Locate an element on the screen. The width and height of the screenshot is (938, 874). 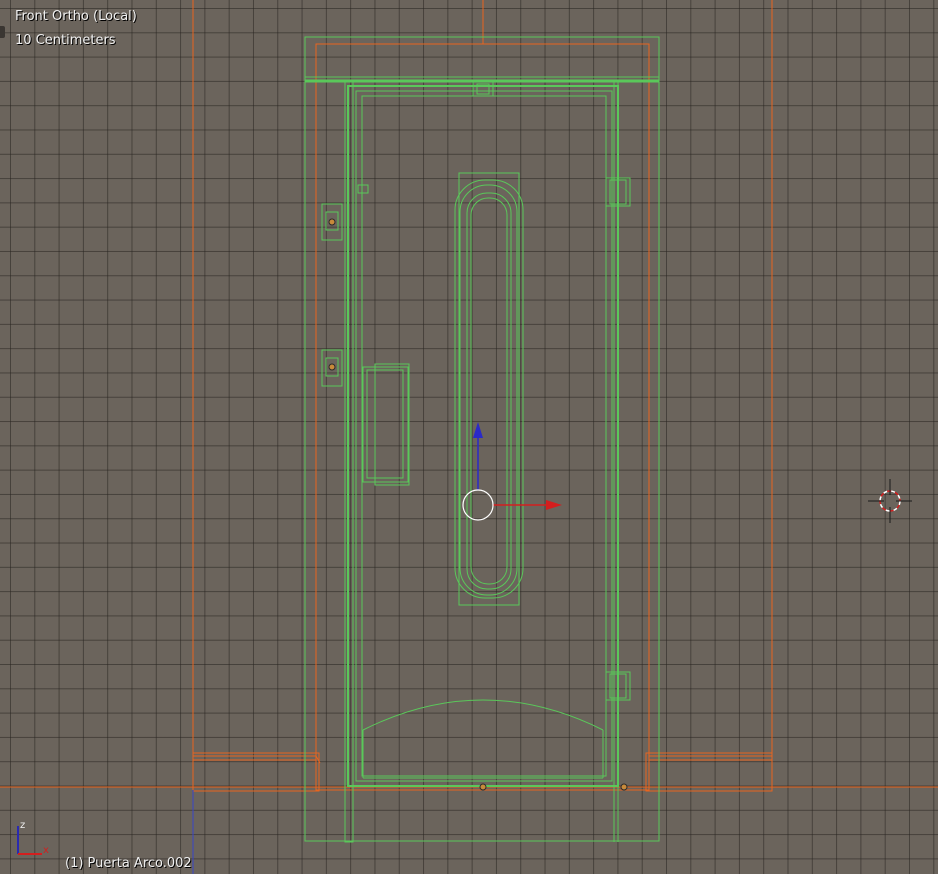
grid-scale-label: 10 Centimeters is located at coordinates (65, 40).